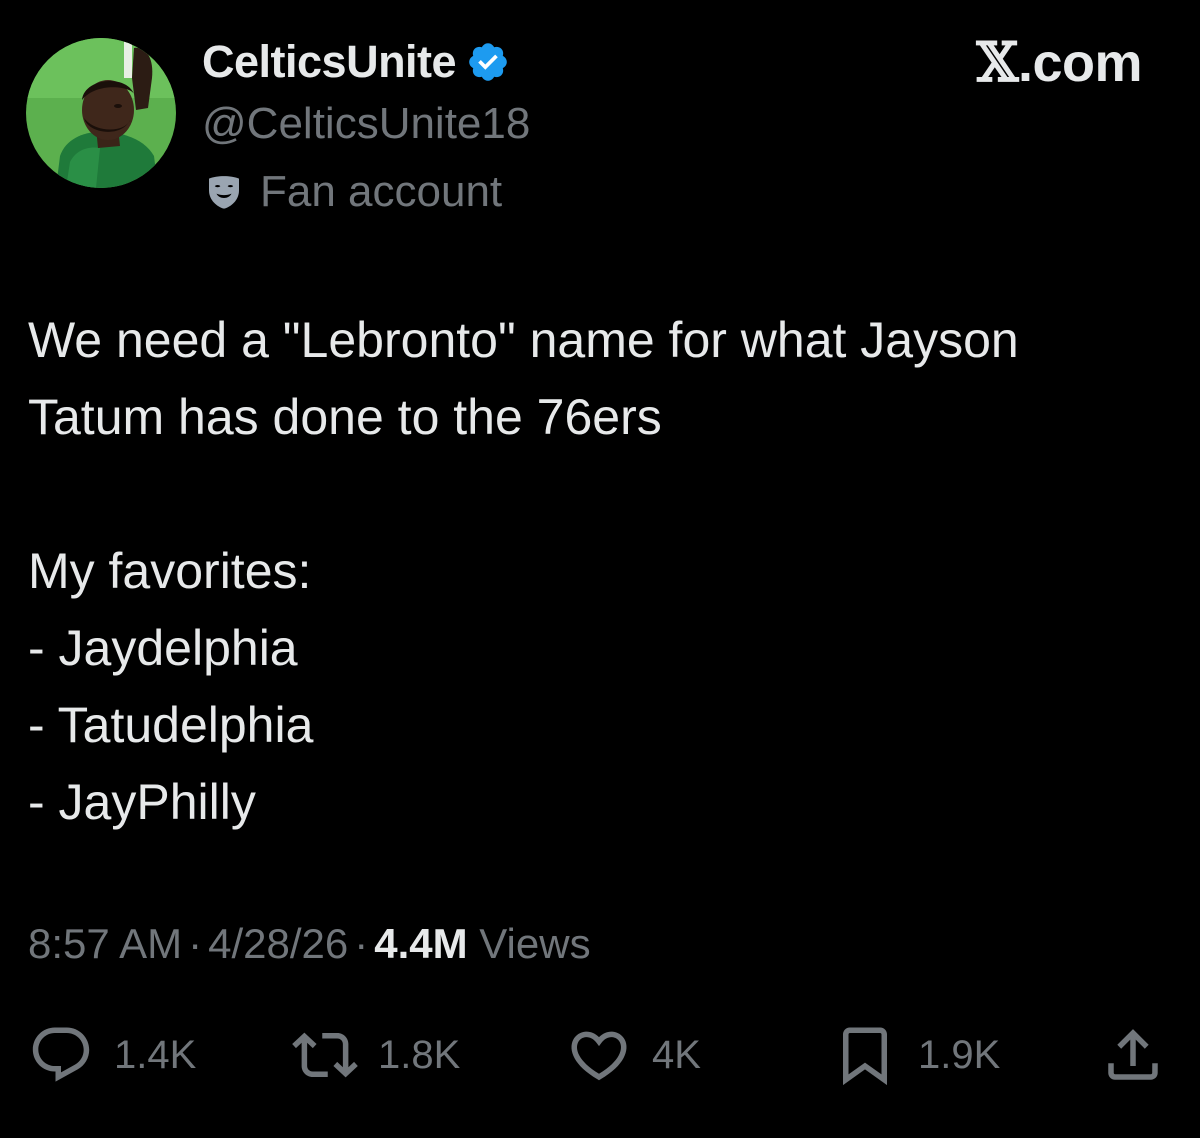 The width and height of the screenshot is (1200, 1138). What do you see at coordinates (381, 191) in the screenshot?
I see `fan-account-label: Fan account` at bounding box center [381, 191].